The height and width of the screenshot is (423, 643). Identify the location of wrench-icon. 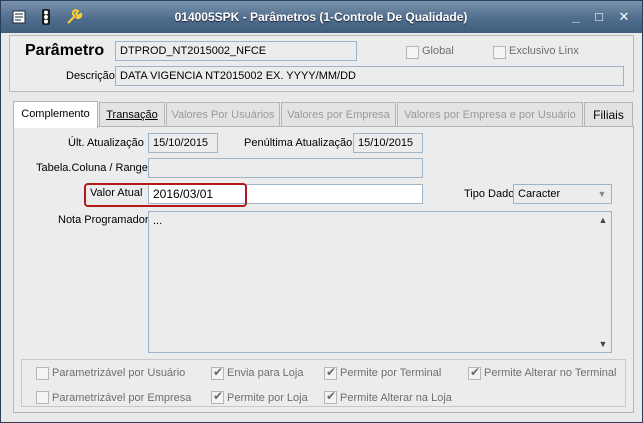
(74, 17).